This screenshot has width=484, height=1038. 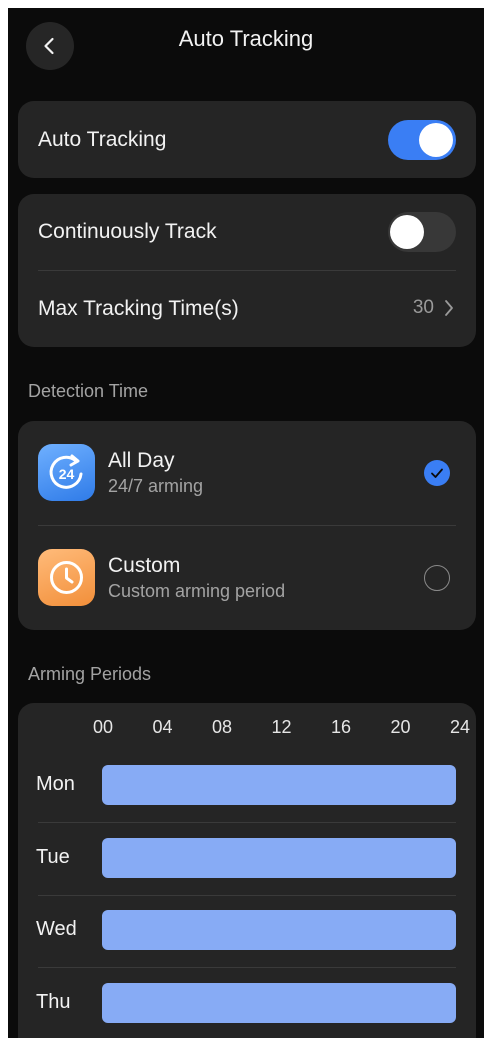 What do you see at coordinates (222, 727) in the screenshot?
I see `hour-label: 08` at bounding box center [222, 727].